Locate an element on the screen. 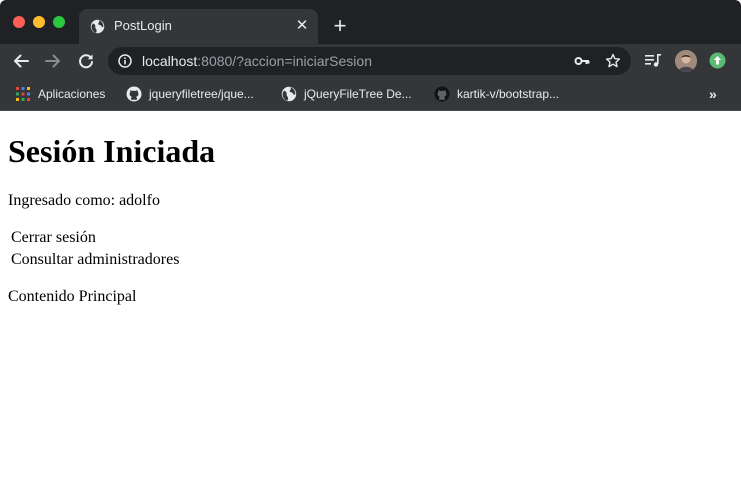 The width and height of the screenshot is (741, 487). url-path: :8080/?accion=iniciarSesion is located at coordinates (284, 61).